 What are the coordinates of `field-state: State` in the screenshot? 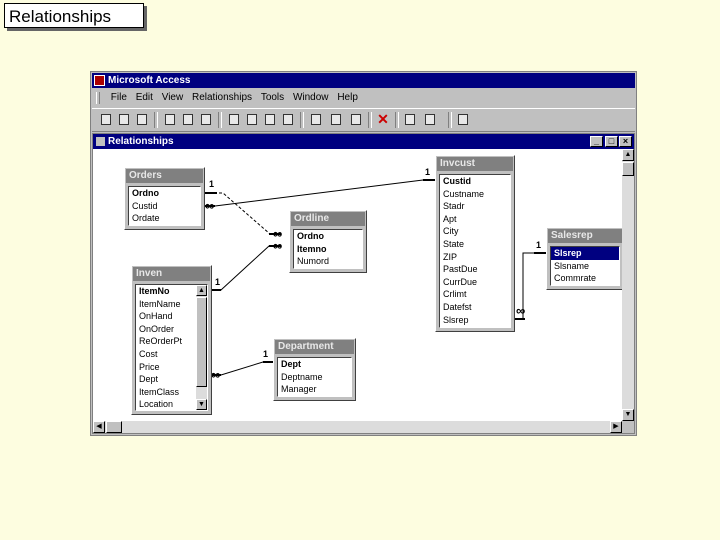 It's located at (475, 244).